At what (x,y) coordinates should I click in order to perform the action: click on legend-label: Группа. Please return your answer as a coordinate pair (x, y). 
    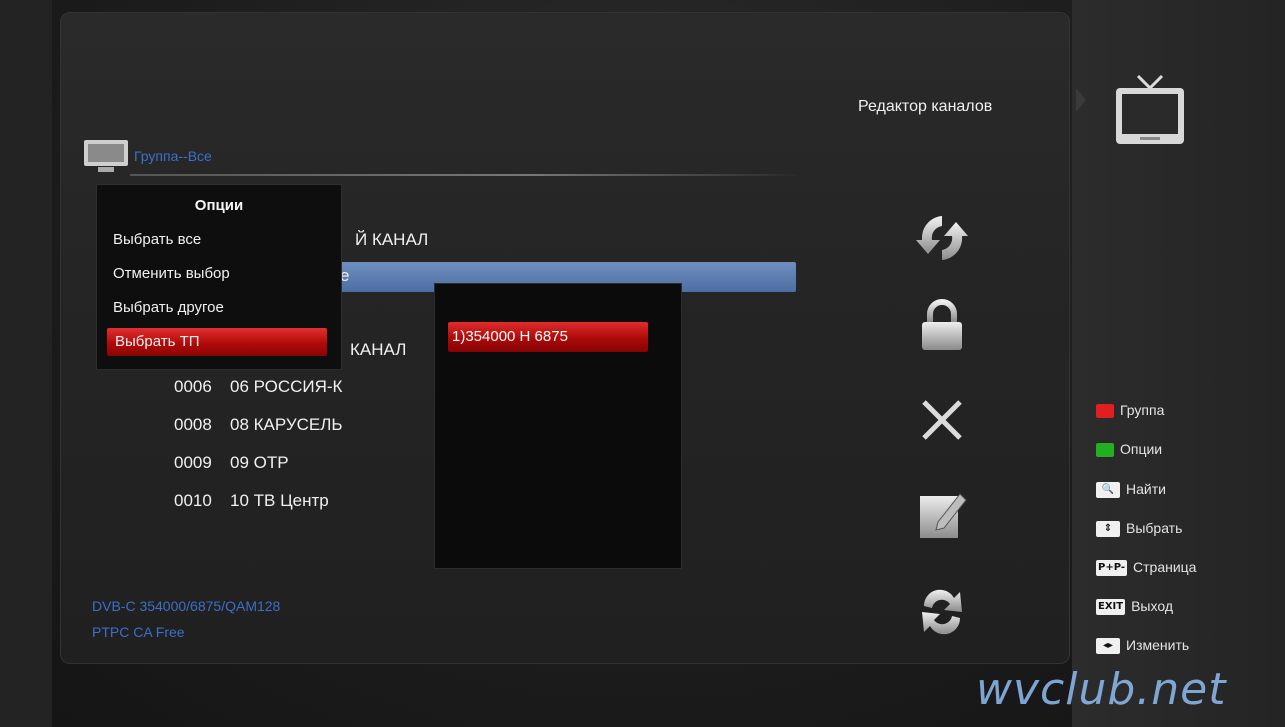
    Looking at the image, I should click on (1142, 410).